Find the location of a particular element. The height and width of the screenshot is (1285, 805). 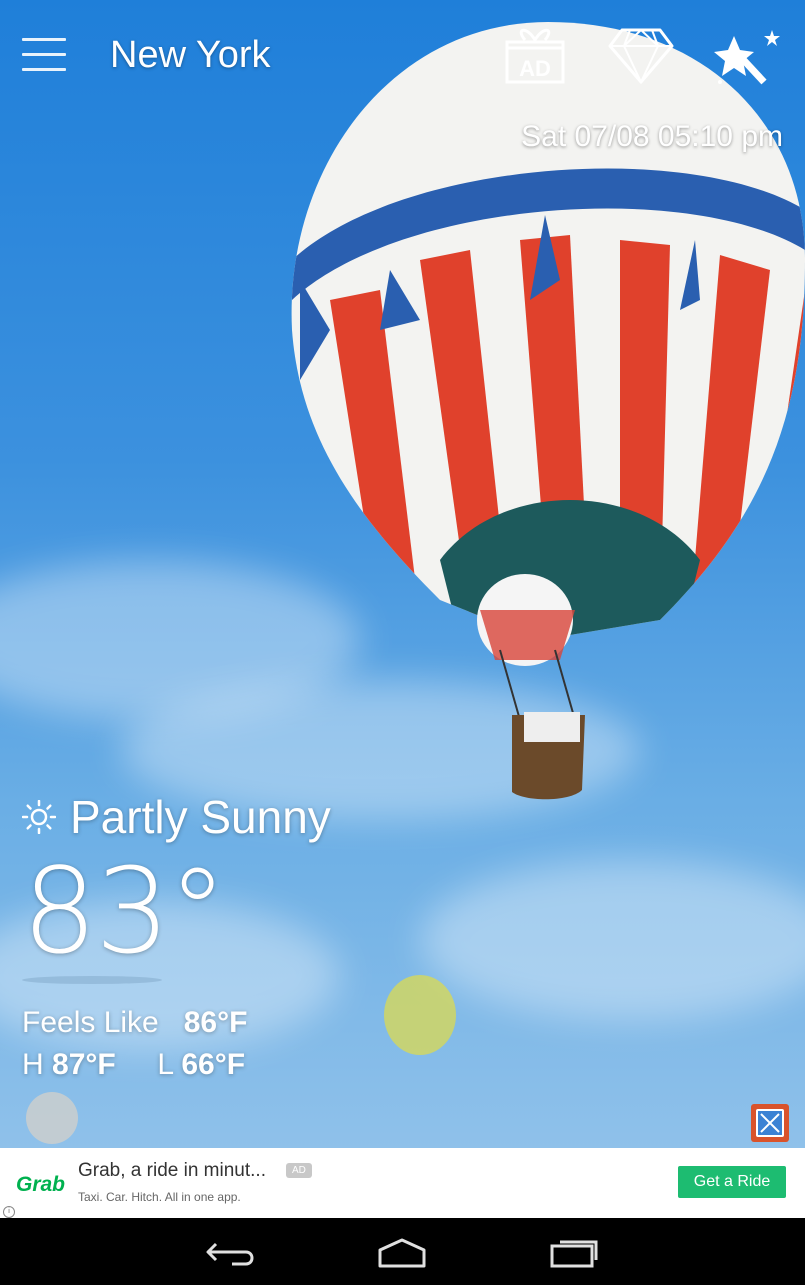

adchoices-icon: i is located at coordinates (9, 1212).